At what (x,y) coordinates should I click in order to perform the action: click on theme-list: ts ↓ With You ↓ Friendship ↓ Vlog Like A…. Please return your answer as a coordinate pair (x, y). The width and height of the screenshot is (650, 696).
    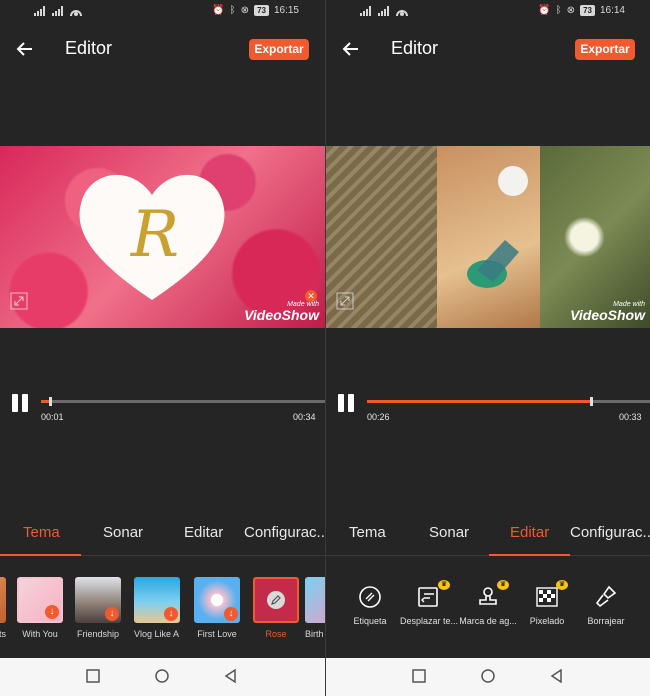
    Looking at the image, I should click on (162, 608).